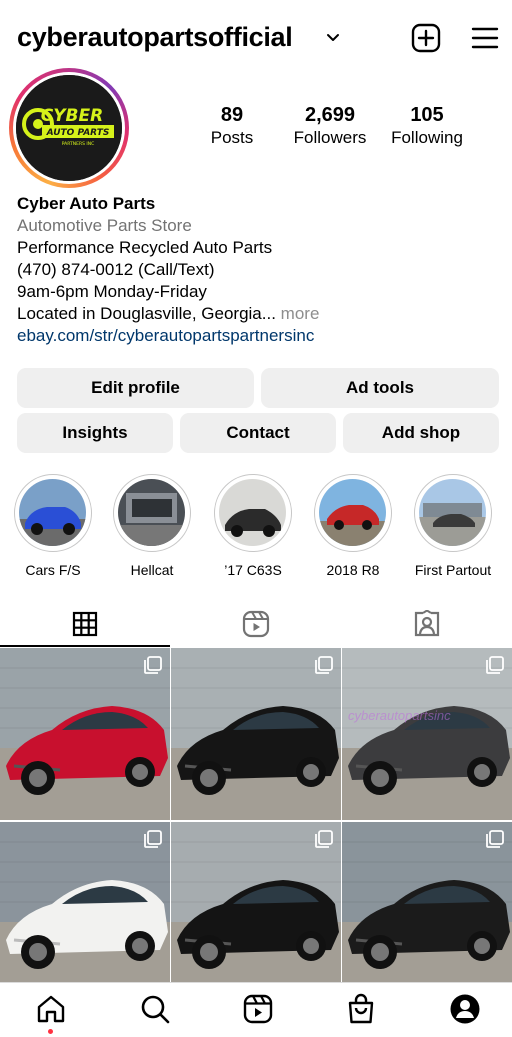 The height and width of the screenshot is (1037, 512). Describe the element at coordinates (380, 388) in the screenshot. I see `ad-tools-button: Ad tools` at that location.